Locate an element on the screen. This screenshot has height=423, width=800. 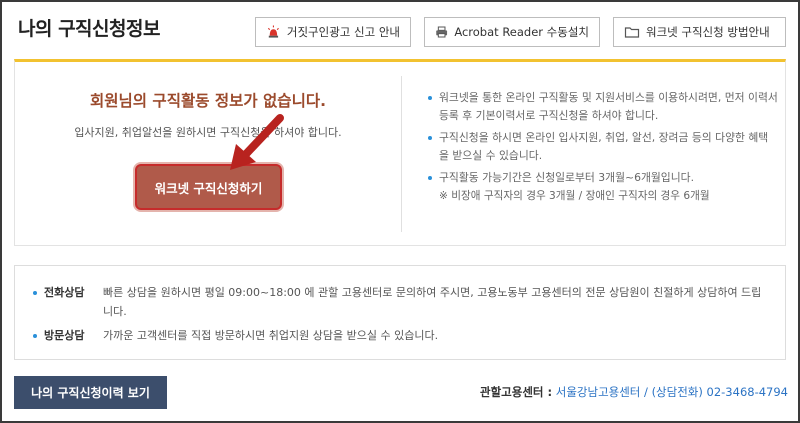
fake-job-ad-report-label: 거짓구인광고 신고 안내 is located at coordinates (343, 32).